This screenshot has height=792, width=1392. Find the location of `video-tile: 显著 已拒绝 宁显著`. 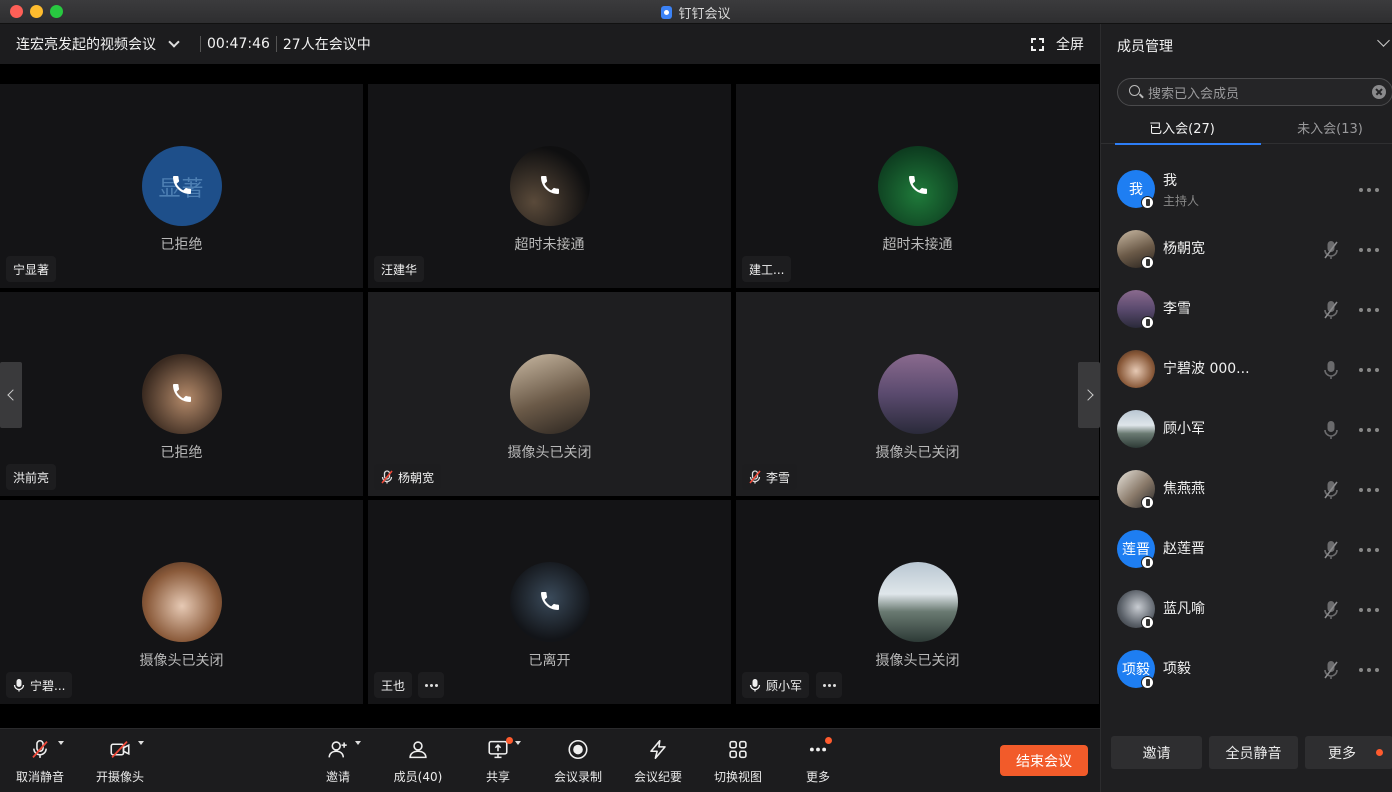

video-tile: 显著 已拒绝 宁显著 is located at coordinates (181, 186).